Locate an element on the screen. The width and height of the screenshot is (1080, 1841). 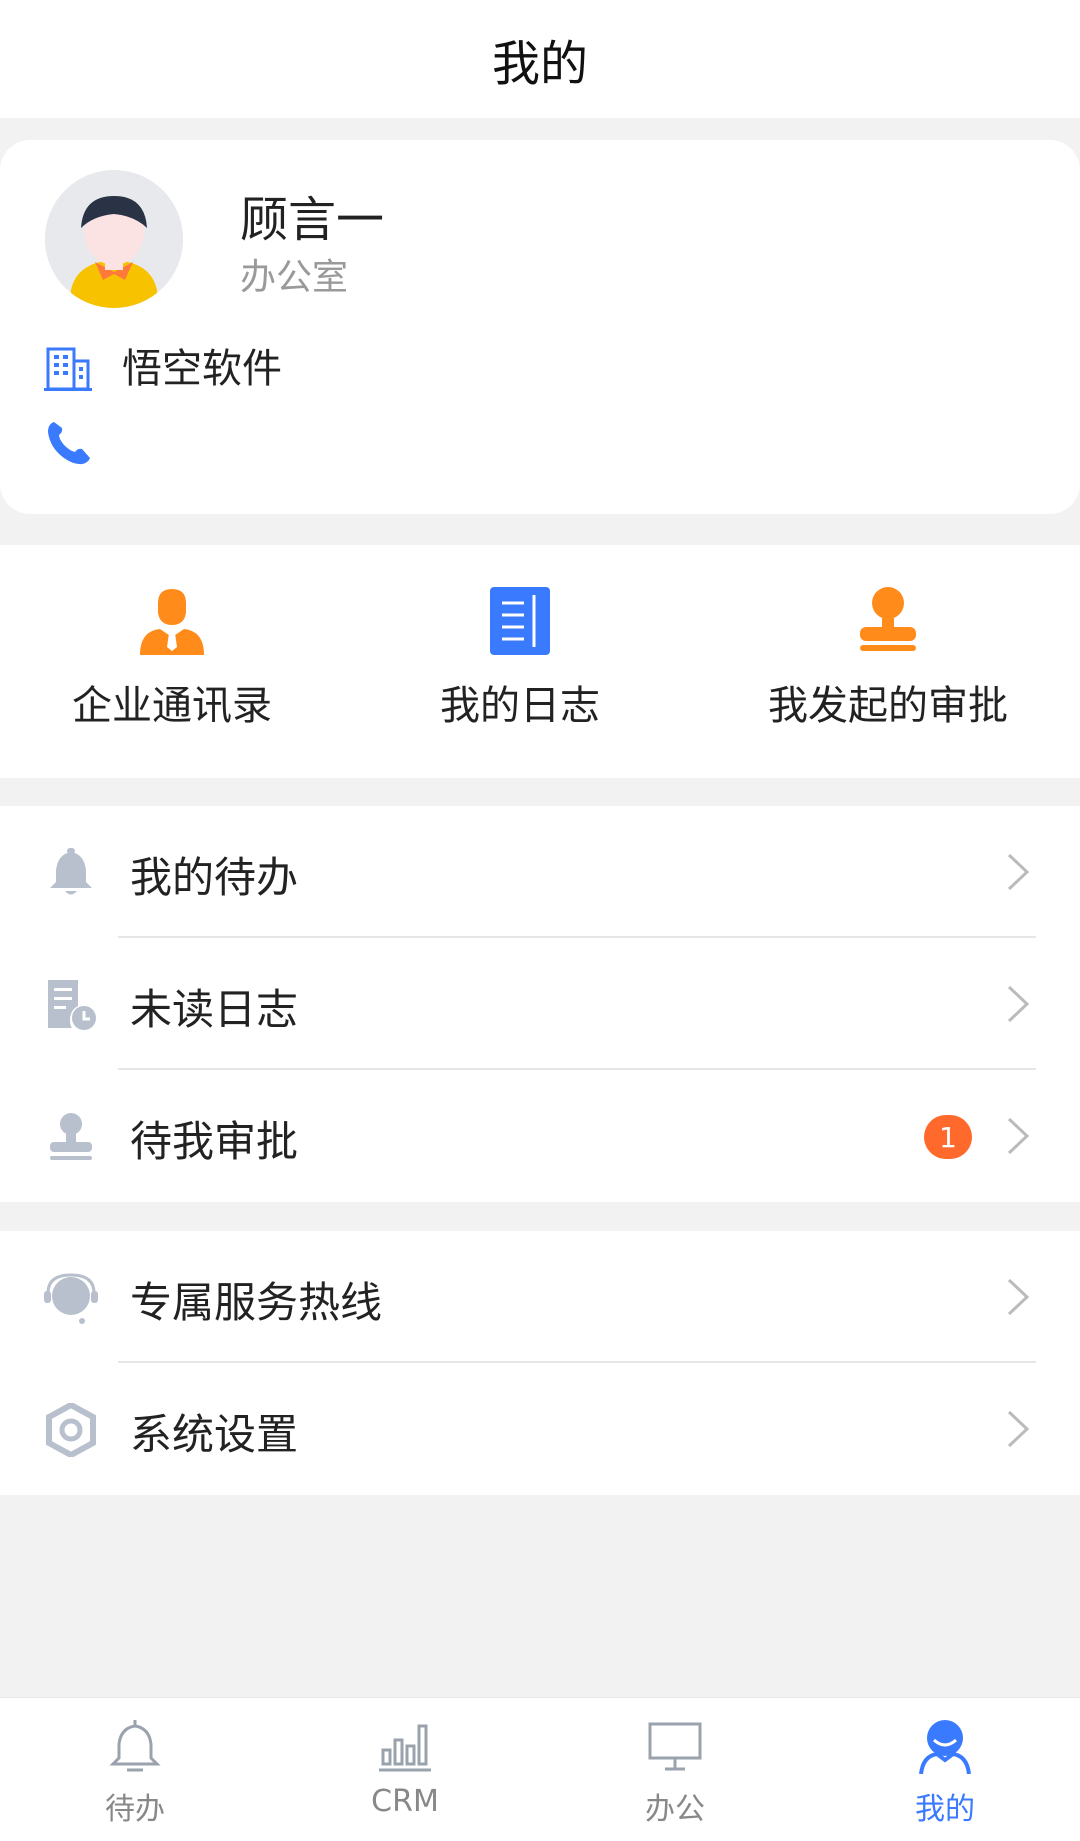
avatar is located at coordinates (114, 239).